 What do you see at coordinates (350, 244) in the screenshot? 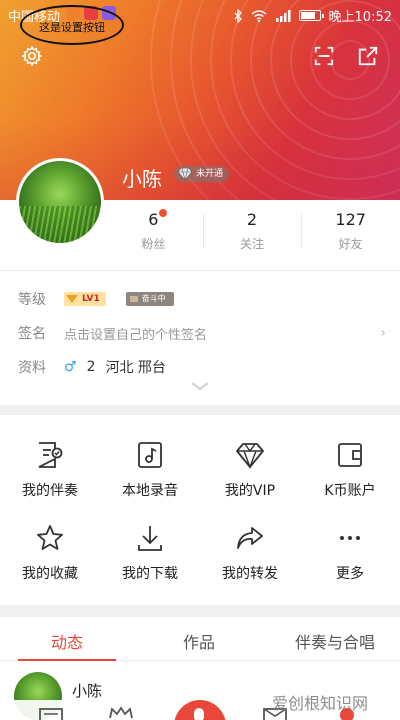
I see `stat-label: 好友` at bounding box center [350, 244].